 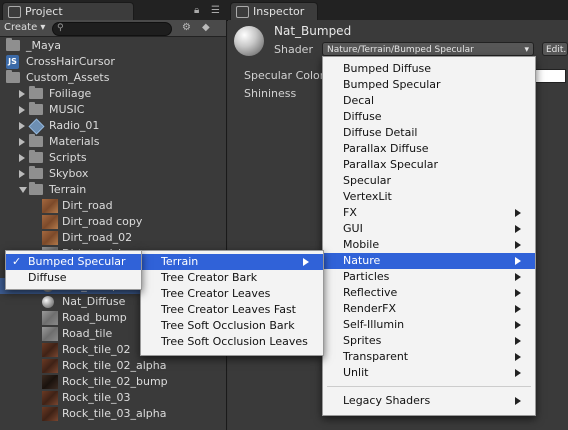 I want to click on menu-item: Legacy Shaders, so click(x=429, y=401).